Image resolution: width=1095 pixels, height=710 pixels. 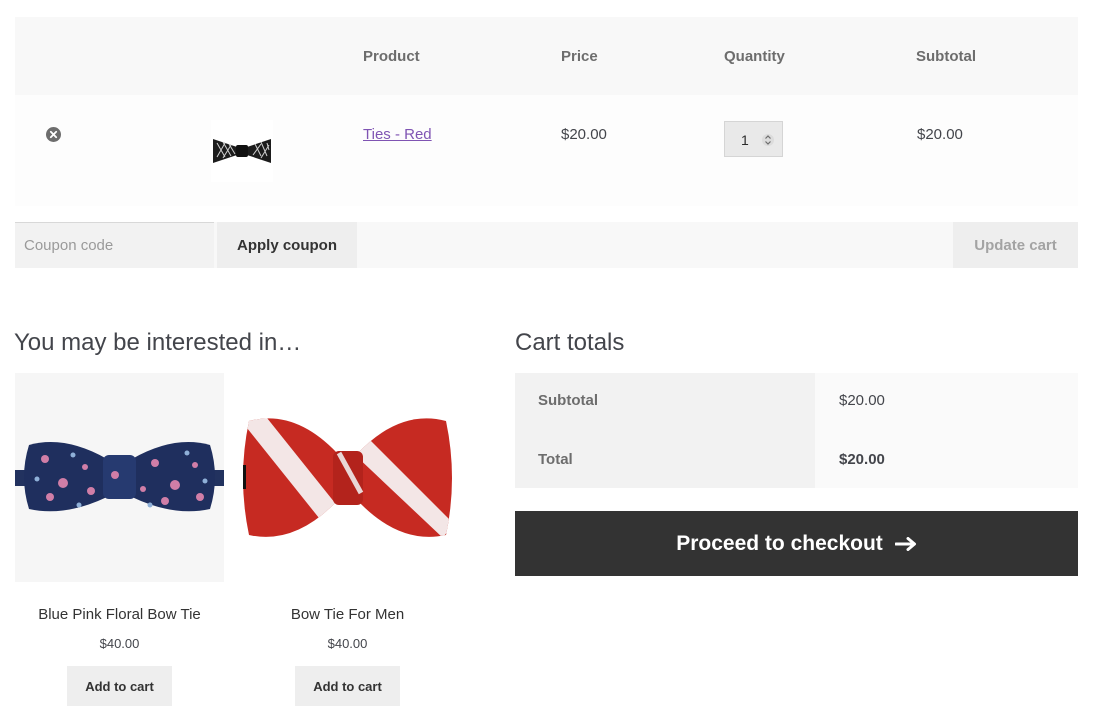 What do you see at coordinates (946, 401) in the screenshot?
I see `totals-subtotal-value: $20.00` at bounding box center [946, 401].